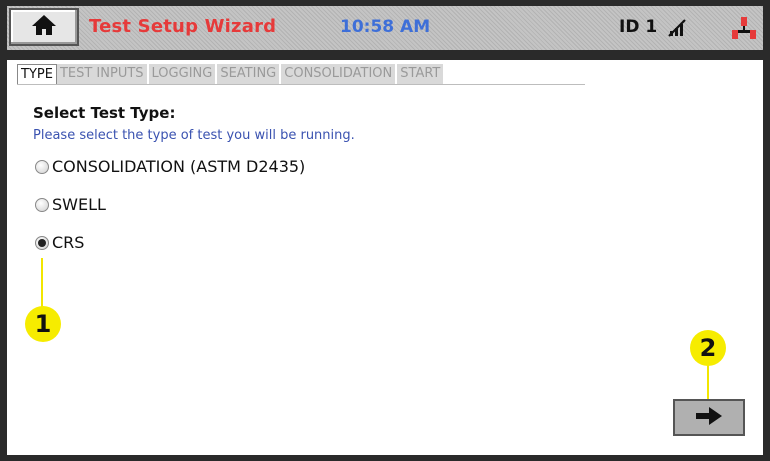 The image size is (770, 461). Describe the element at coordinates (678, 30) in the screenshot. I see `no-signal-icon` at that location.